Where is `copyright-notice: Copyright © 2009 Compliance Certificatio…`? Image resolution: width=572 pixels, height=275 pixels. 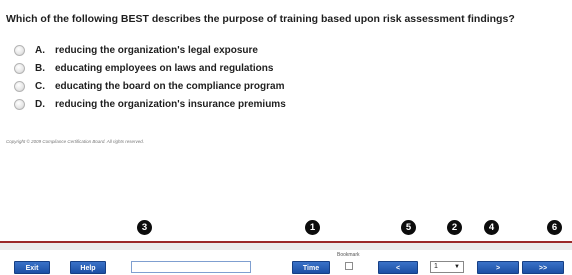
copyright-notice: Copyright © 2009 Compliance Certificatio… is located at coordinates (75, 141).